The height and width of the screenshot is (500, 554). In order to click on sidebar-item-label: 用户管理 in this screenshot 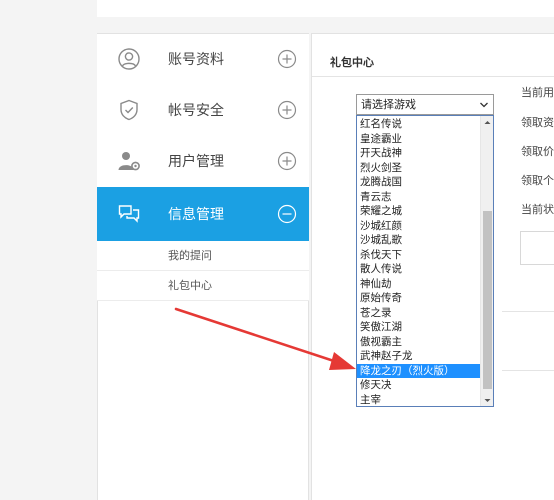, I will do `click(196, 162)`.